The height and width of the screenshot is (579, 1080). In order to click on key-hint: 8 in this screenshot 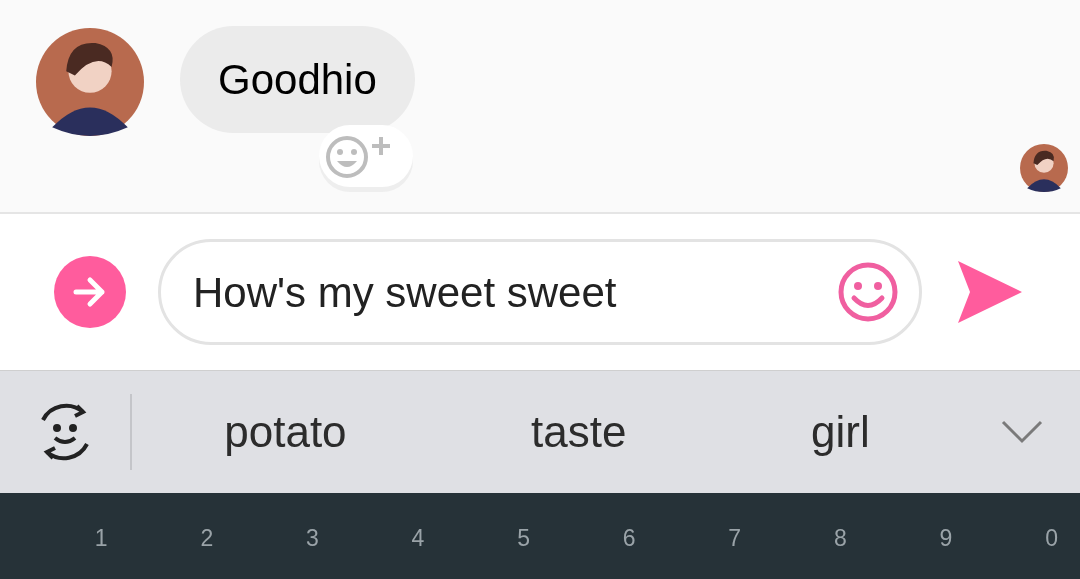, I will do `click(840, 540)`.